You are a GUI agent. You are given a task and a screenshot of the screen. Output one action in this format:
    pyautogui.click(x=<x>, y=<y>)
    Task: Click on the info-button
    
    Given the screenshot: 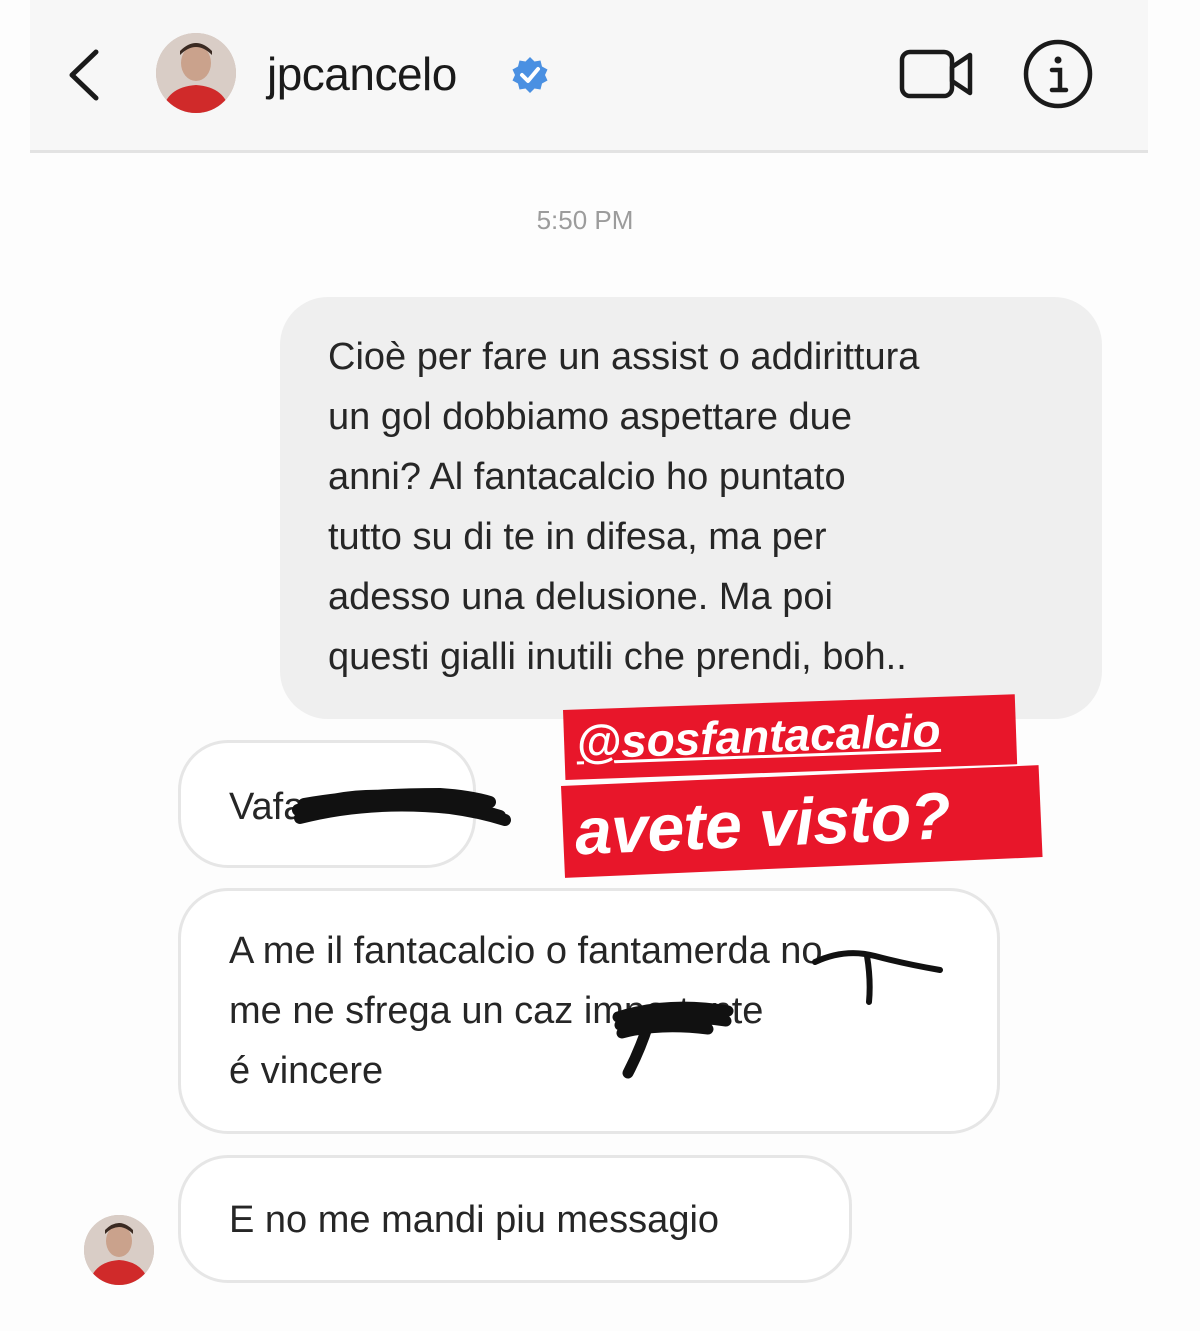 What is the action you would take?
    pyautogui.click(x=1058, y=74)
    